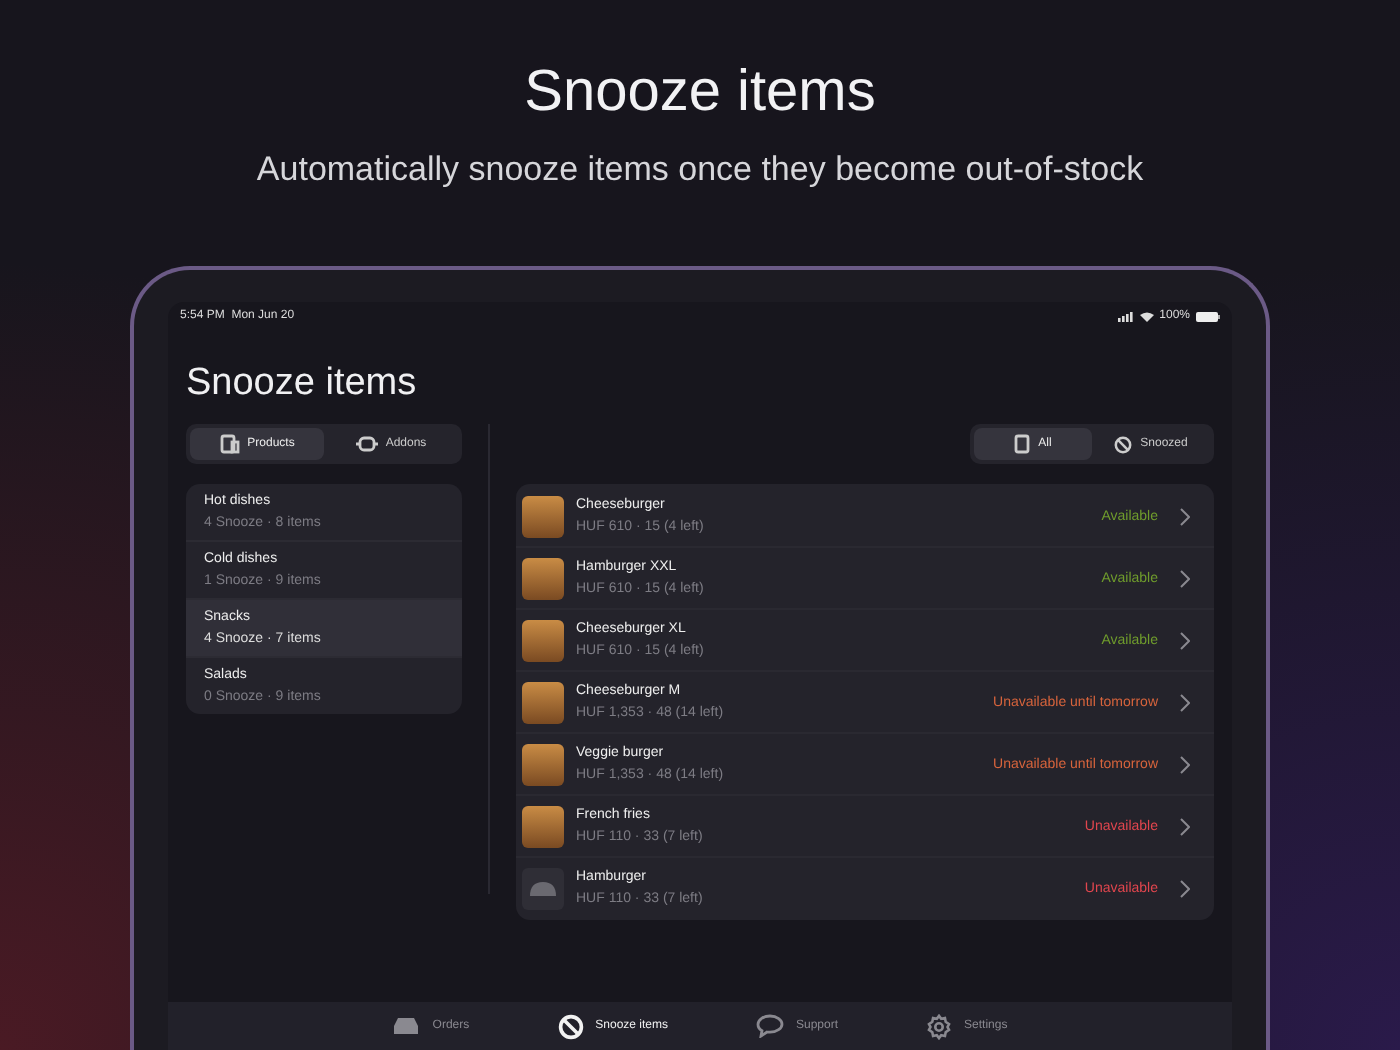  Describe the element at coordinates (543, 888) in the screenshot. I see `cloche-icon` at that location.